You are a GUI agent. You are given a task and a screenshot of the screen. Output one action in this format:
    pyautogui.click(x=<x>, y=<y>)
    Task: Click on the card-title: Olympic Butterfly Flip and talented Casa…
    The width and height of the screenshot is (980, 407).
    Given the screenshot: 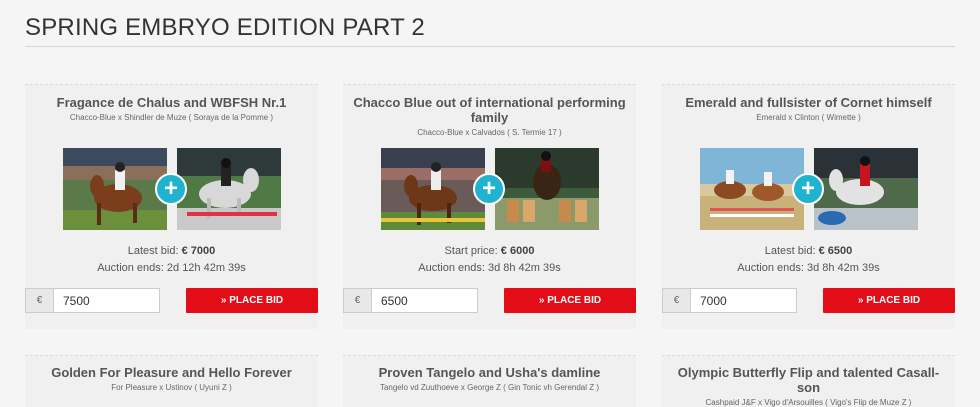 What is the action you would take?
    pyautogui.click(x=808, y=380)
    